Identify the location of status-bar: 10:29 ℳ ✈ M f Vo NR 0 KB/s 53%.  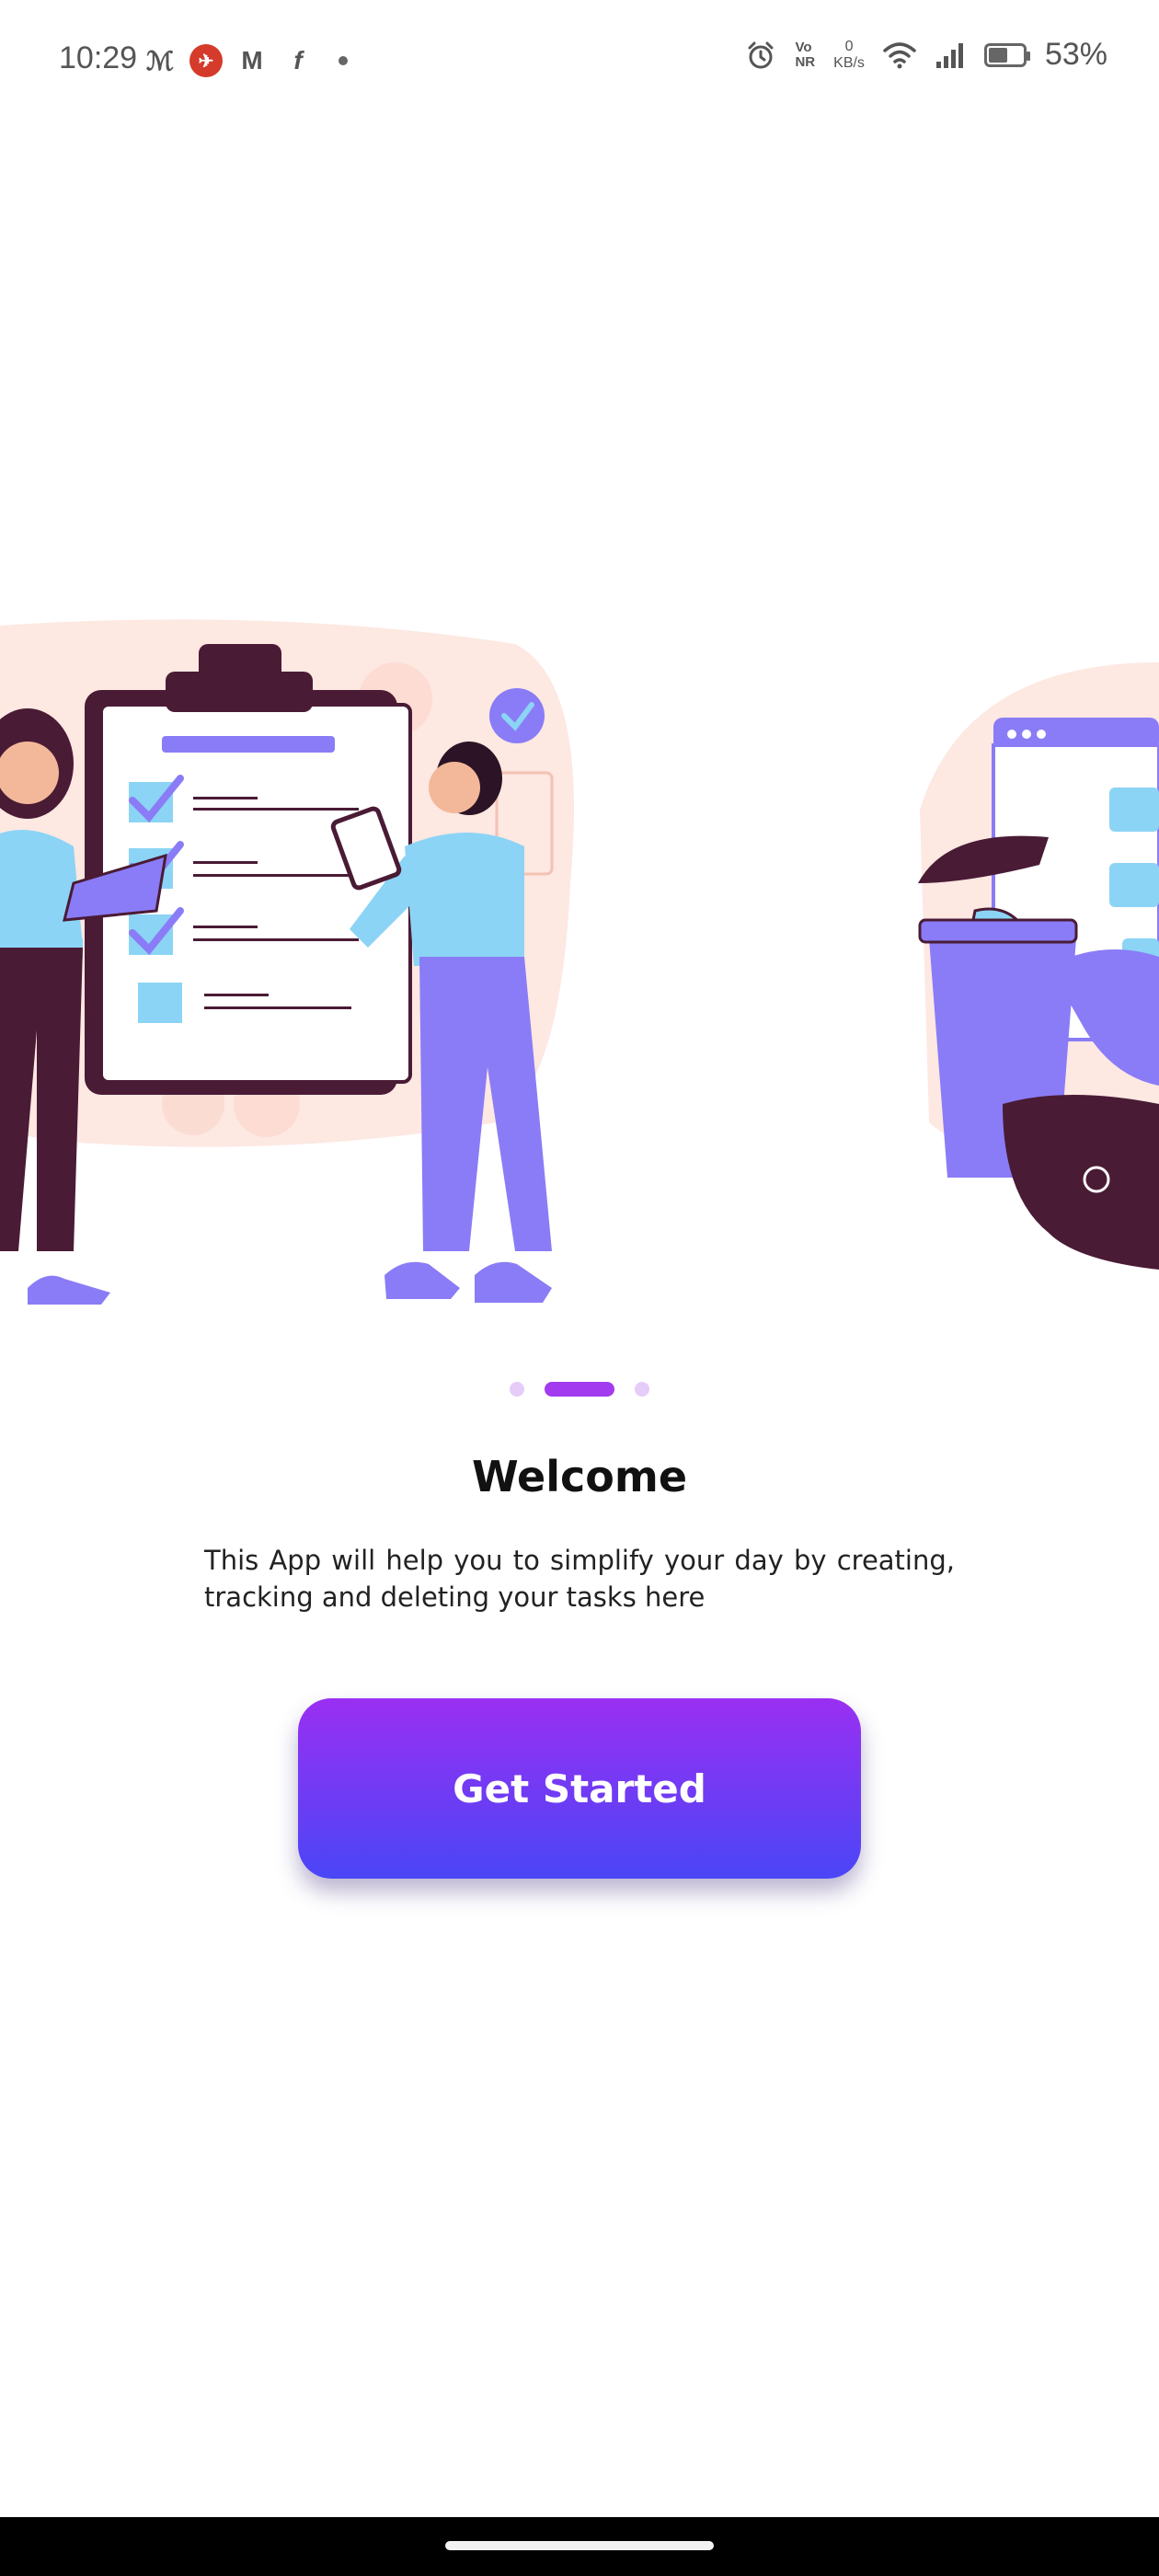
(579, 64).